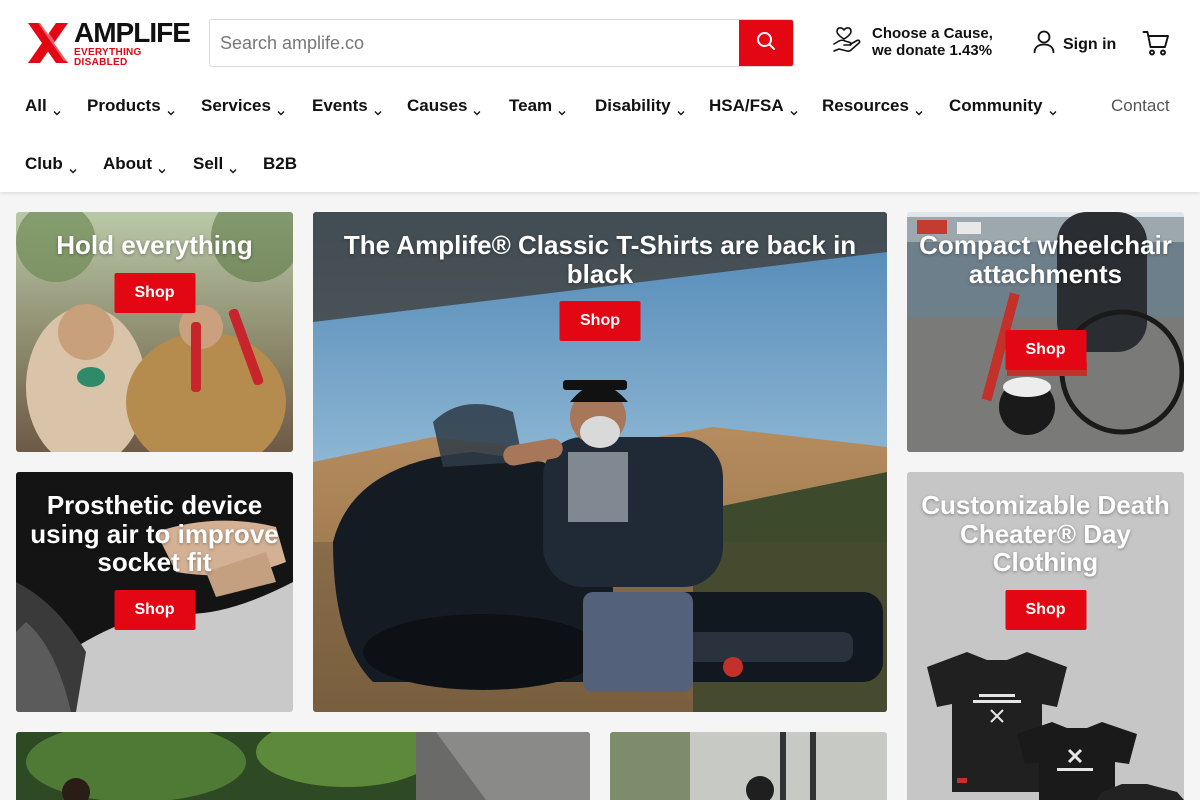 This screenshot has height=800, width=1200. I want to click on logo-name: AMPLIFE, so click(132, 32).